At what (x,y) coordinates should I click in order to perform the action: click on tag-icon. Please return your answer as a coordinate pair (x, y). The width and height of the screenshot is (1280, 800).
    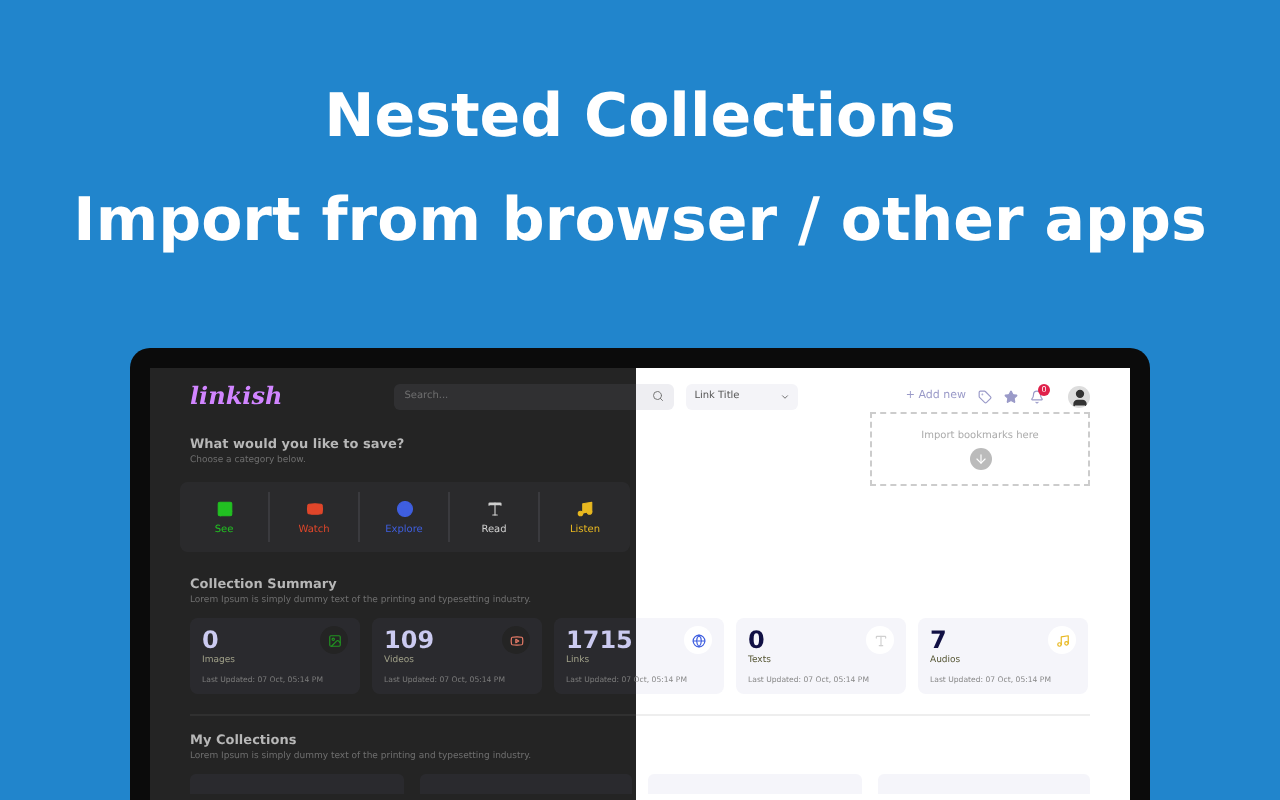
    Looking at the image, I should click on (985, 396).